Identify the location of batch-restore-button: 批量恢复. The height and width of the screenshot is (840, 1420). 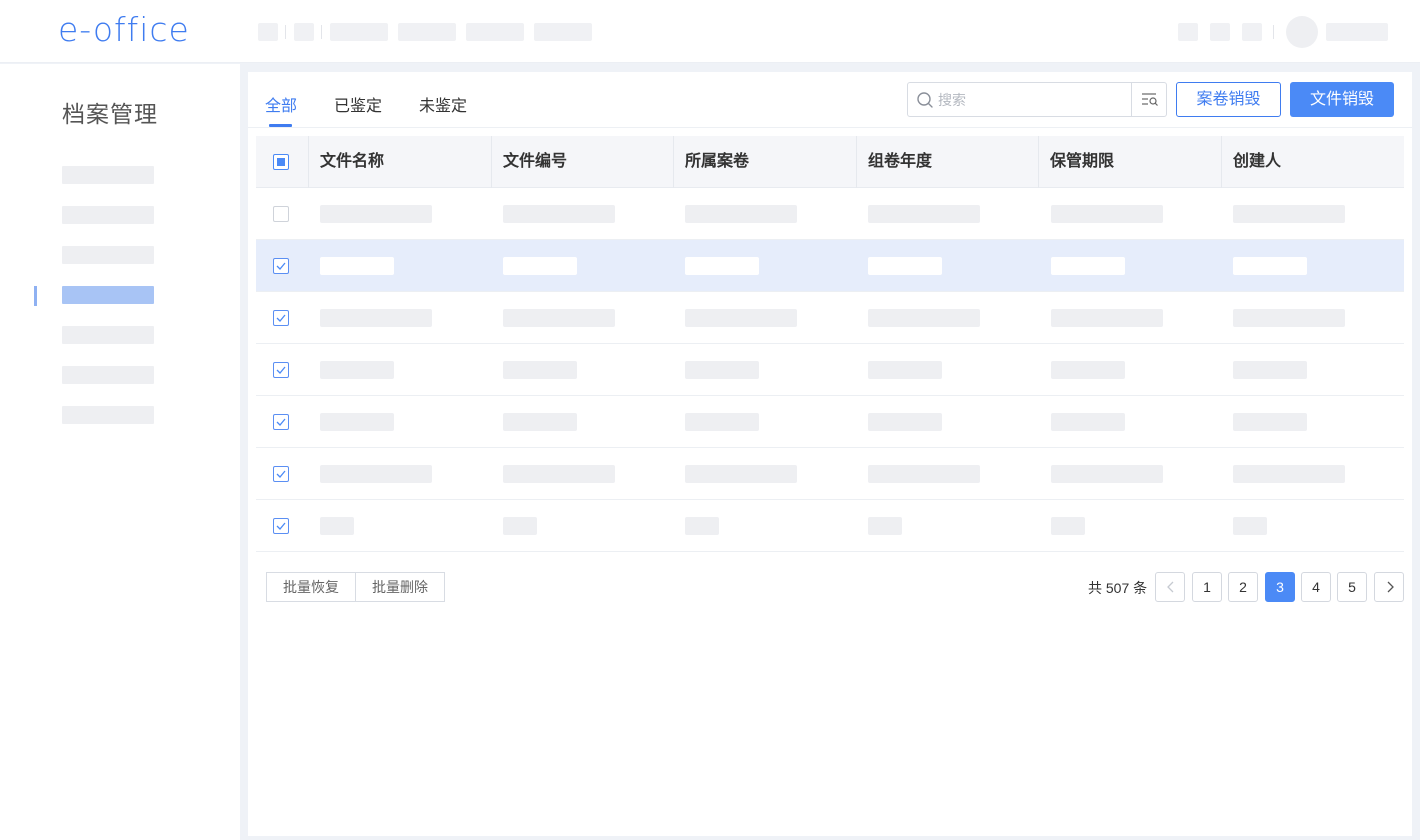
(311, 587).